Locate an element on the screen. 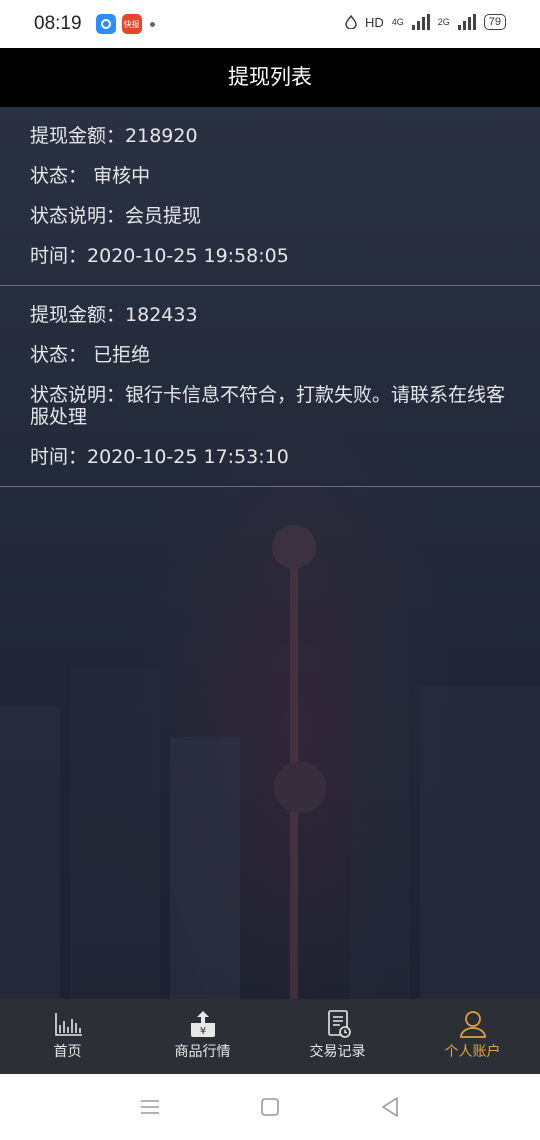  time-row: 时间：2020-10-25 17:53:10 is located at coordinates (270, 457).